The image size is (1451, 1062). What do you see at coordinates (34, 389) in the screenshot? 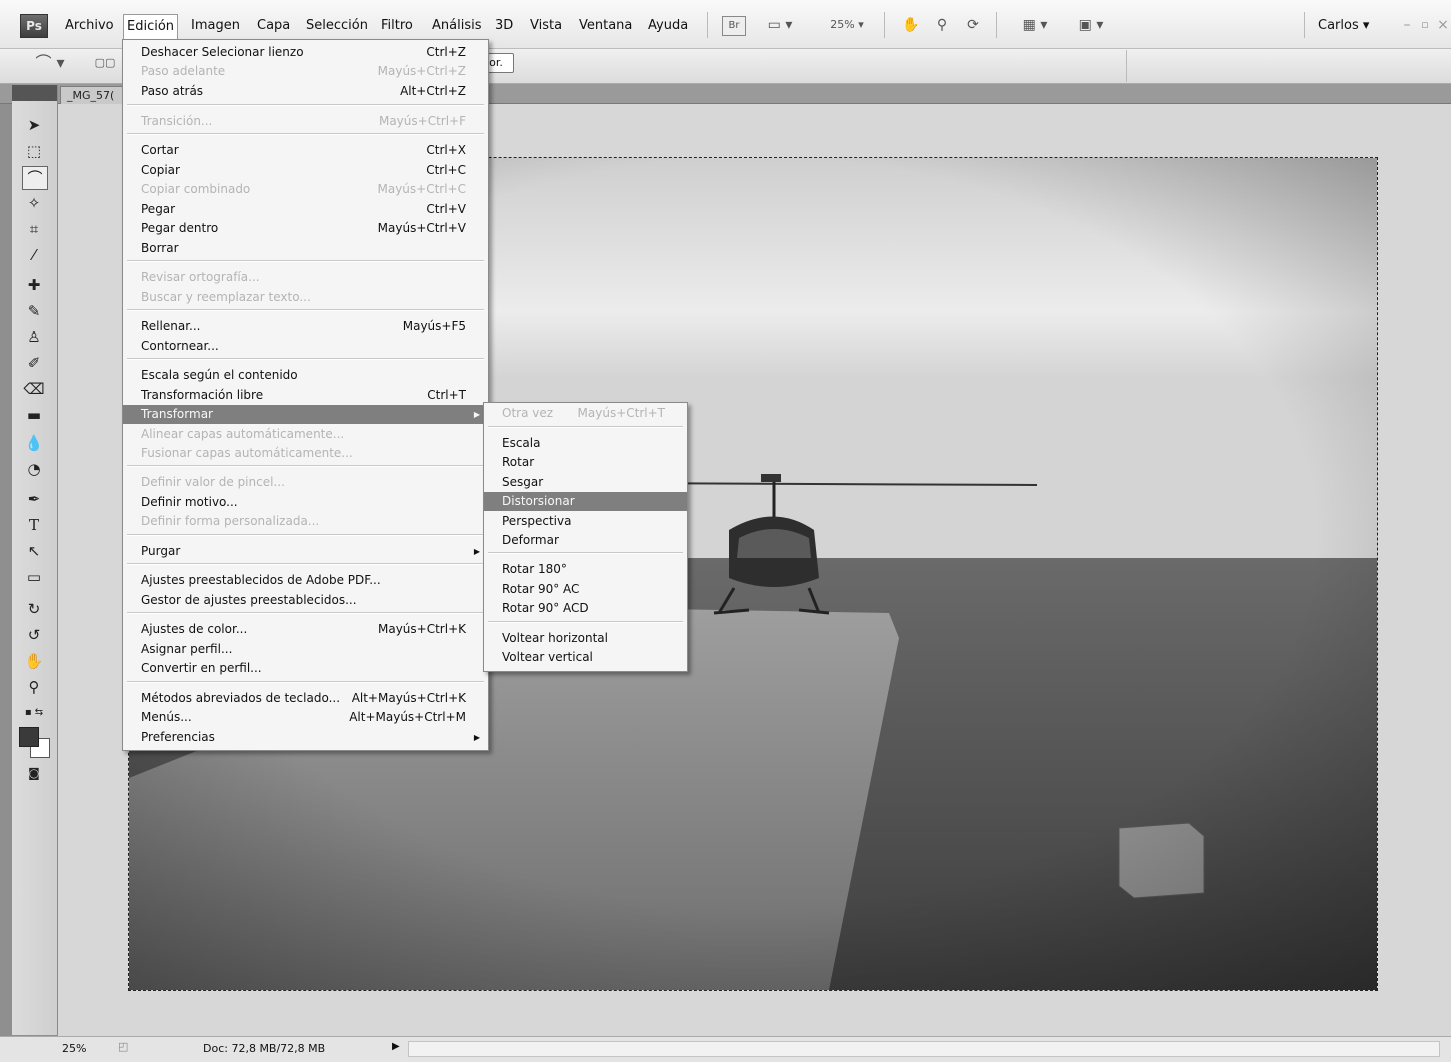
I see `eraser-icon: ⌫` at bounding box center [34, 389].